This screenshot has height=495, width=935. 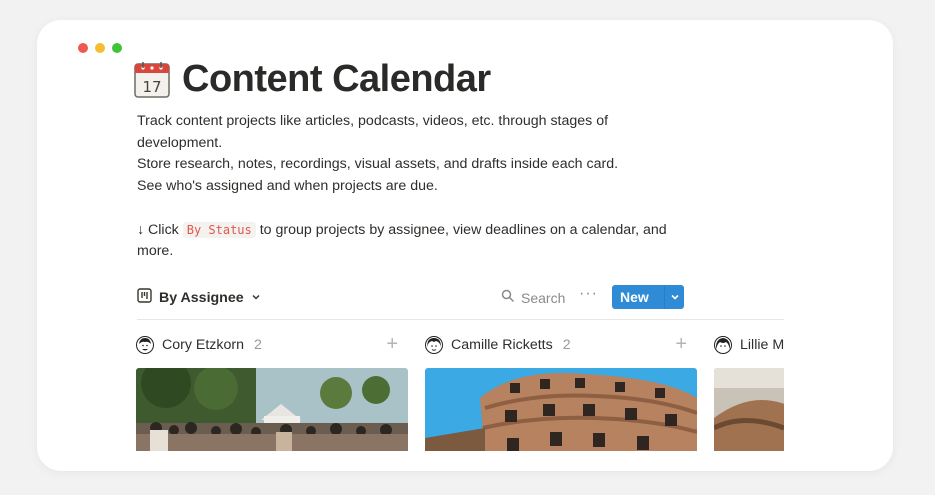 I want to click on building-photo, so click(x=561, y=409).